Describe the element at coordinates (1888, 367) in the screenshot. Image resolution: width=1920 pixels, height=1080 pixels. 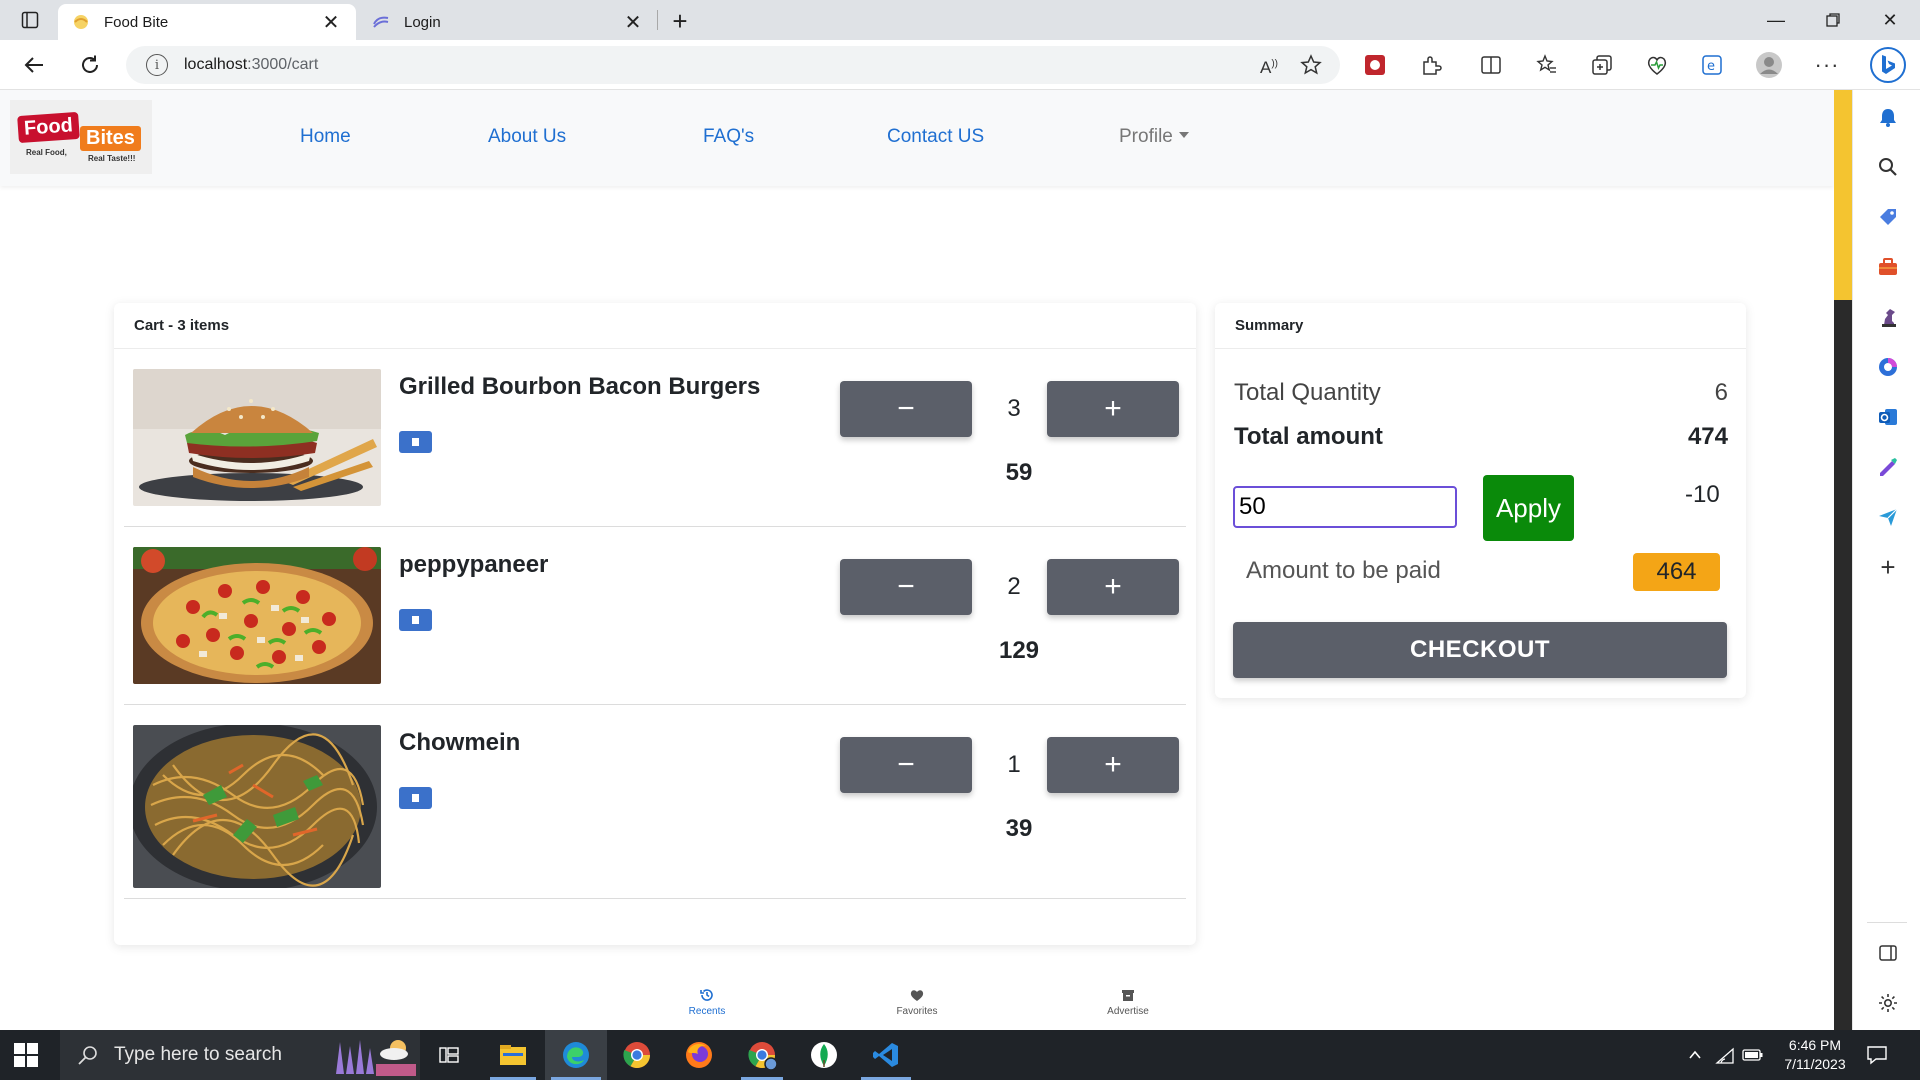
I see `microsoft-365-icon` at that location.